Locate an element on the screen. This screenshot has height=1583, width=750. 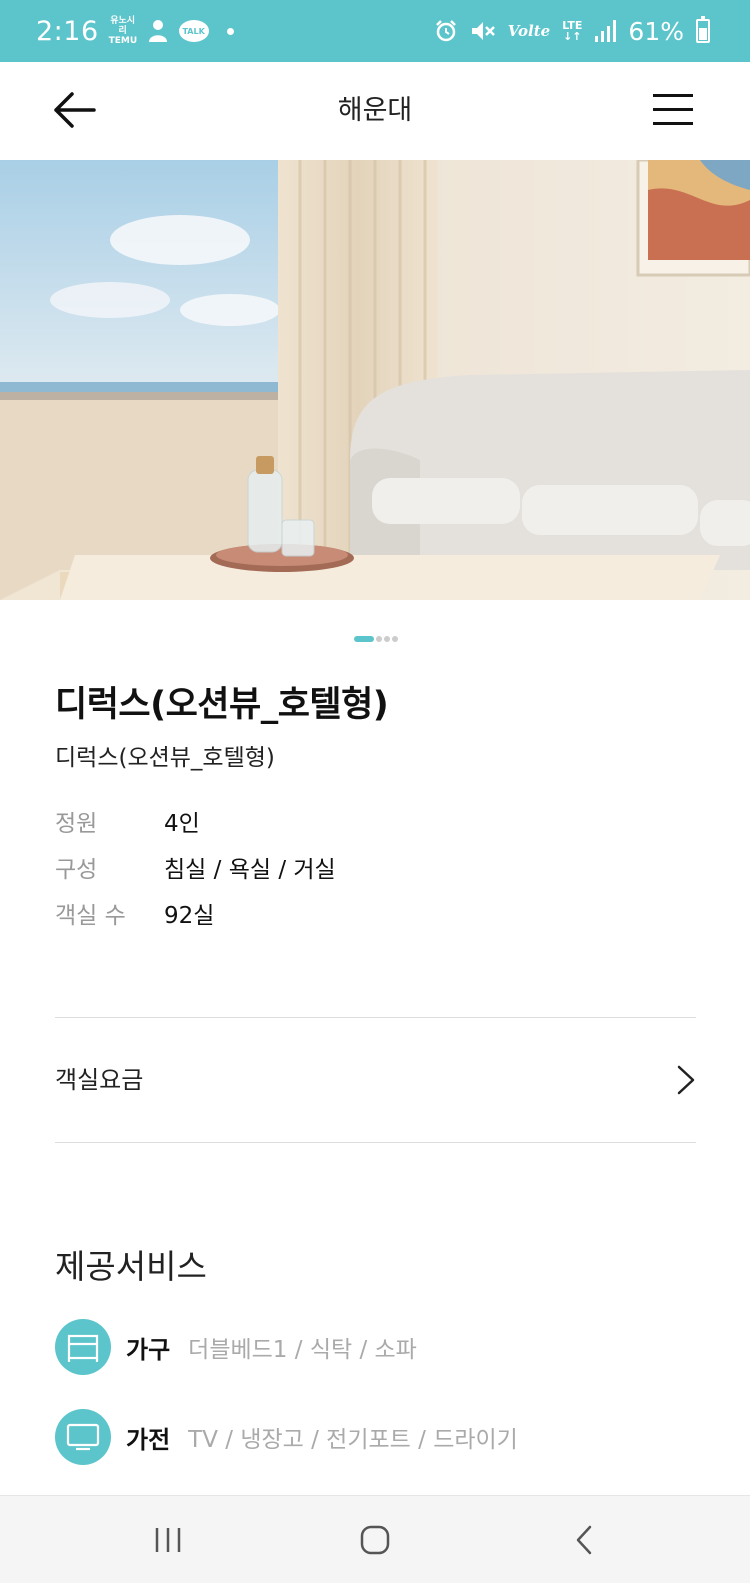
status-left: 2:16 유노시리 TEMU TALK is located at coordinates (135, 31).